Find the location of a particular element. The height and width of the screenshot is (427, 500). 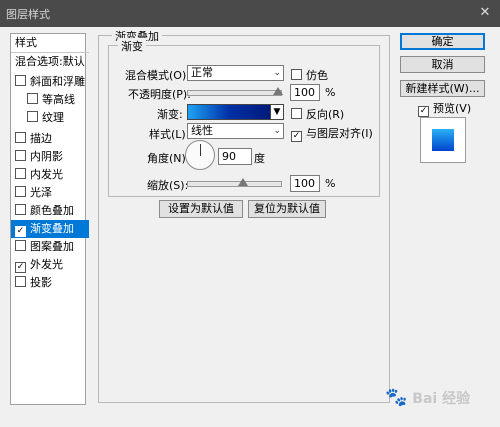

style-item-label: 描边 is located at coordinates (41, 138).